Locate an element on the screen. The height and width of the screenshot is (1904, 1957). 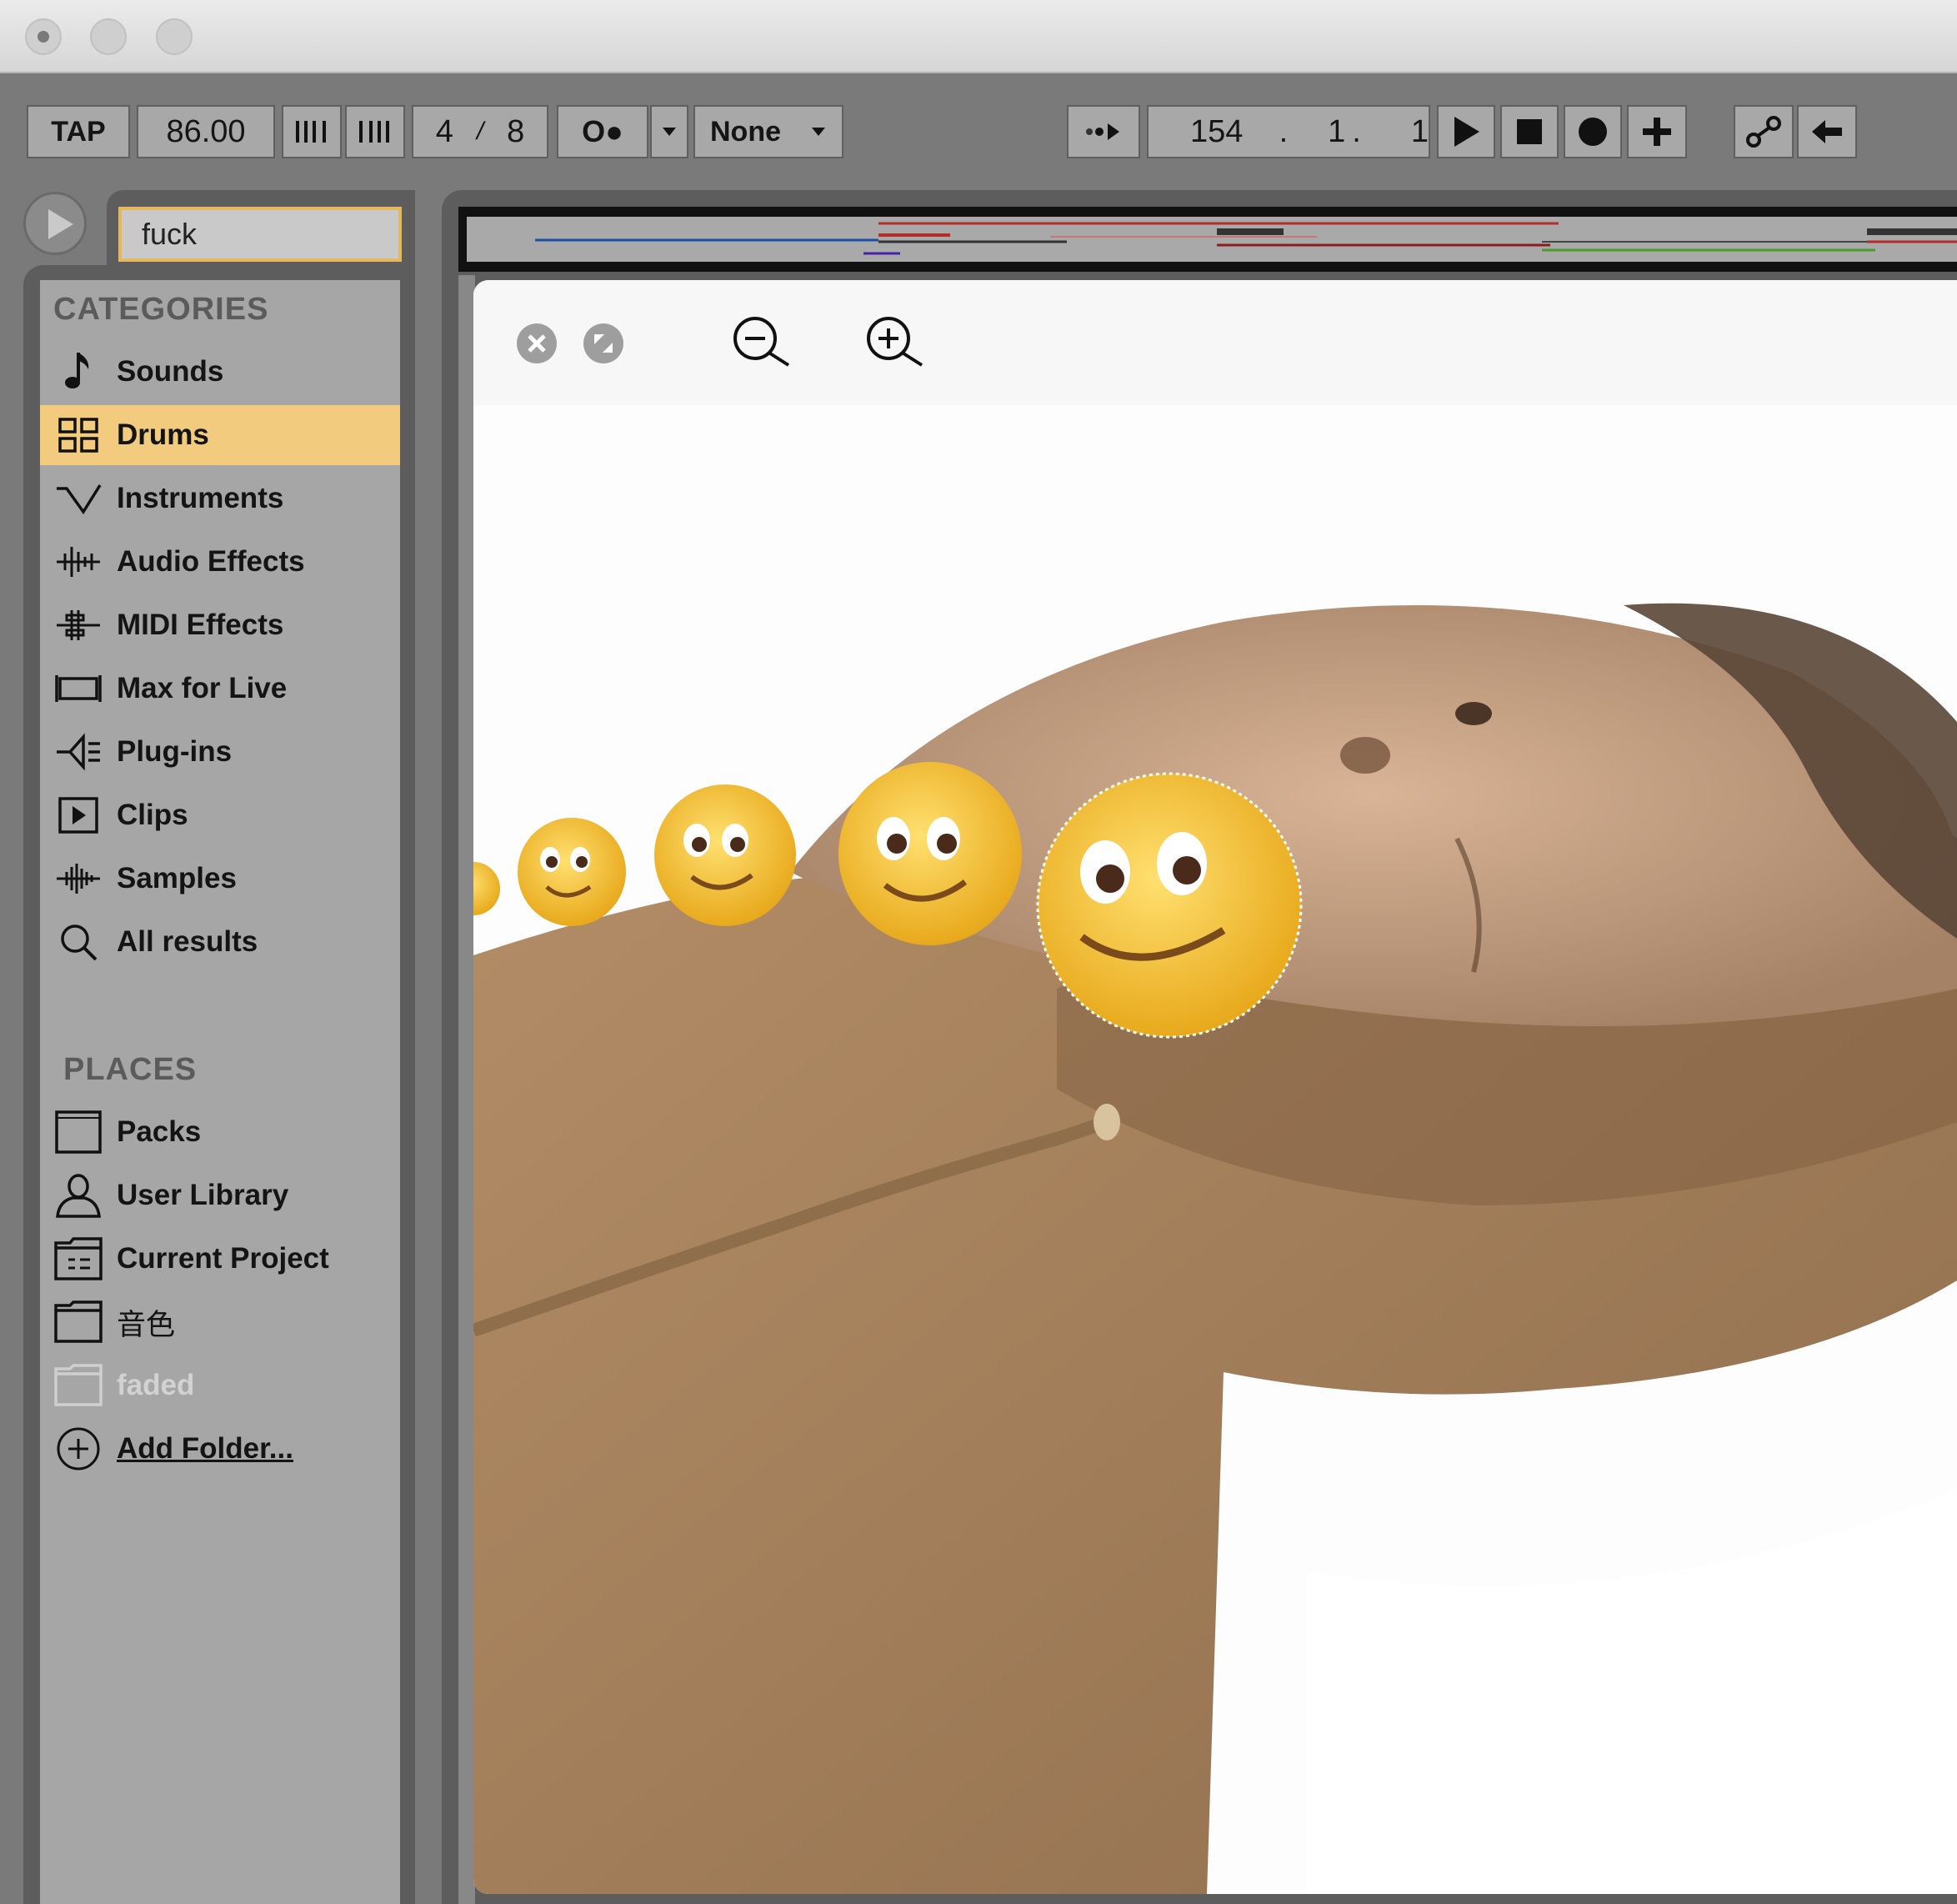
time-signature-numerator: 4 is located at coordinates (444, 132).